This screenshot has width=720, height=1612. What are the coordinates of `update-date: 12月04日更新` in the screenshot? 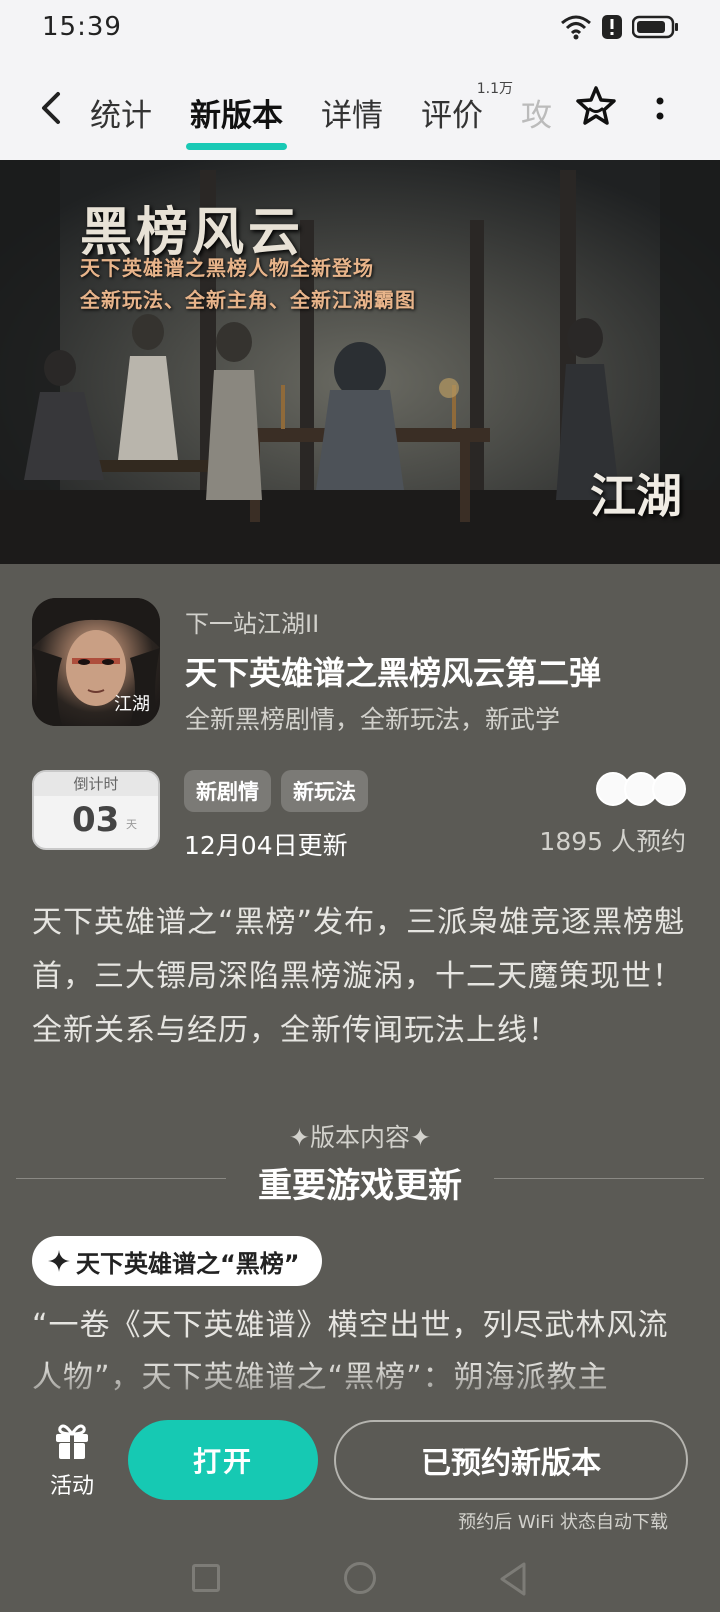 It's located at (266, 845).